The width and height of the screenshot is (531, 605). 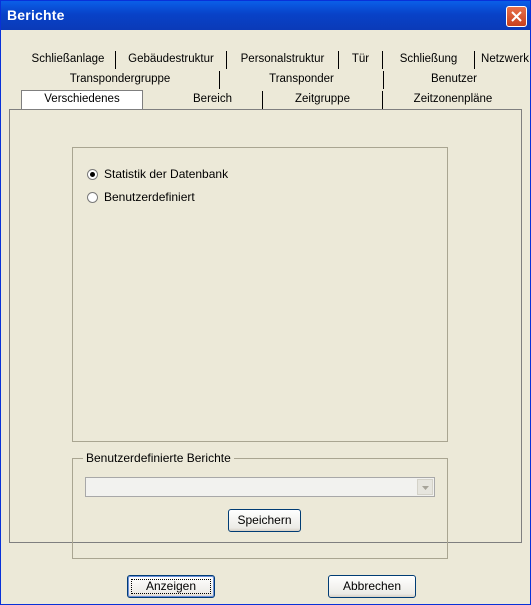 What do you see at coordinates (120, 80) in the screenshot?
I see `tab-transpondergruppe: Transpondergruppe` at bounding box center [120, 80].